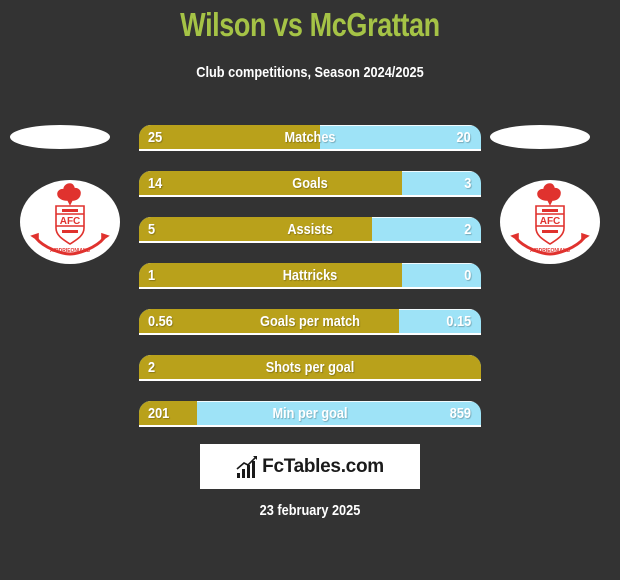 Image resolution: width=620 pixels, height=580 pixels. I want to click on stat-row-min-per-goal: 201 Min per goal 859, so click(310, 414).